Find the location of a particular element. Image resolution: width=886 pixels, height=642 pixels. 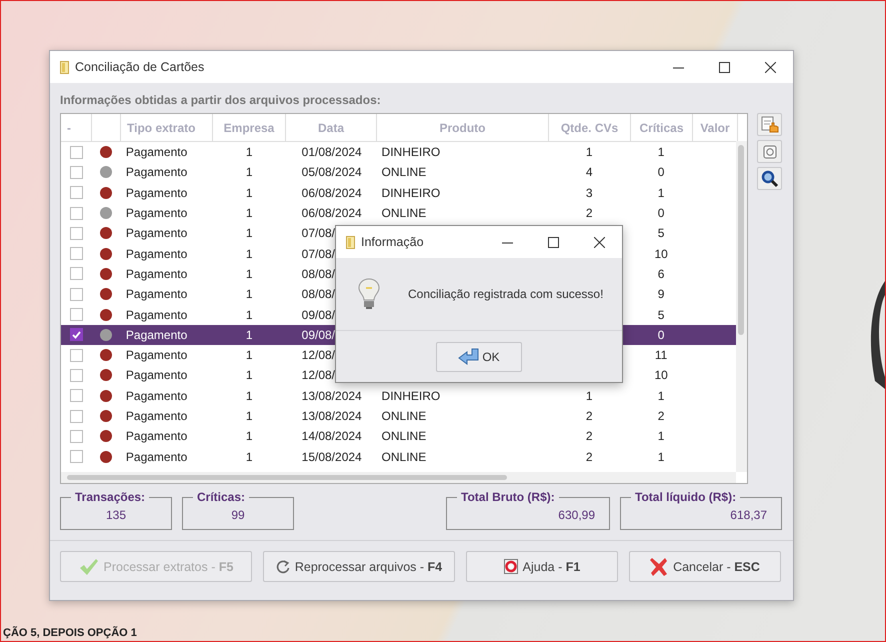

table-cell: 15/08/2024 is located at coordinates (332, 457).